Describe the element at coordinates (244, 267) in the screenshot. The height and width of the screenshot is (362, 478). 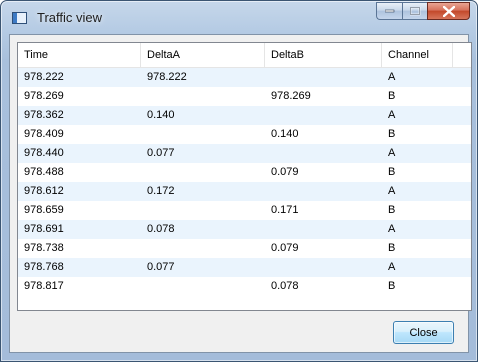
I see `table-row: 978.768 0.077 A` at that location.